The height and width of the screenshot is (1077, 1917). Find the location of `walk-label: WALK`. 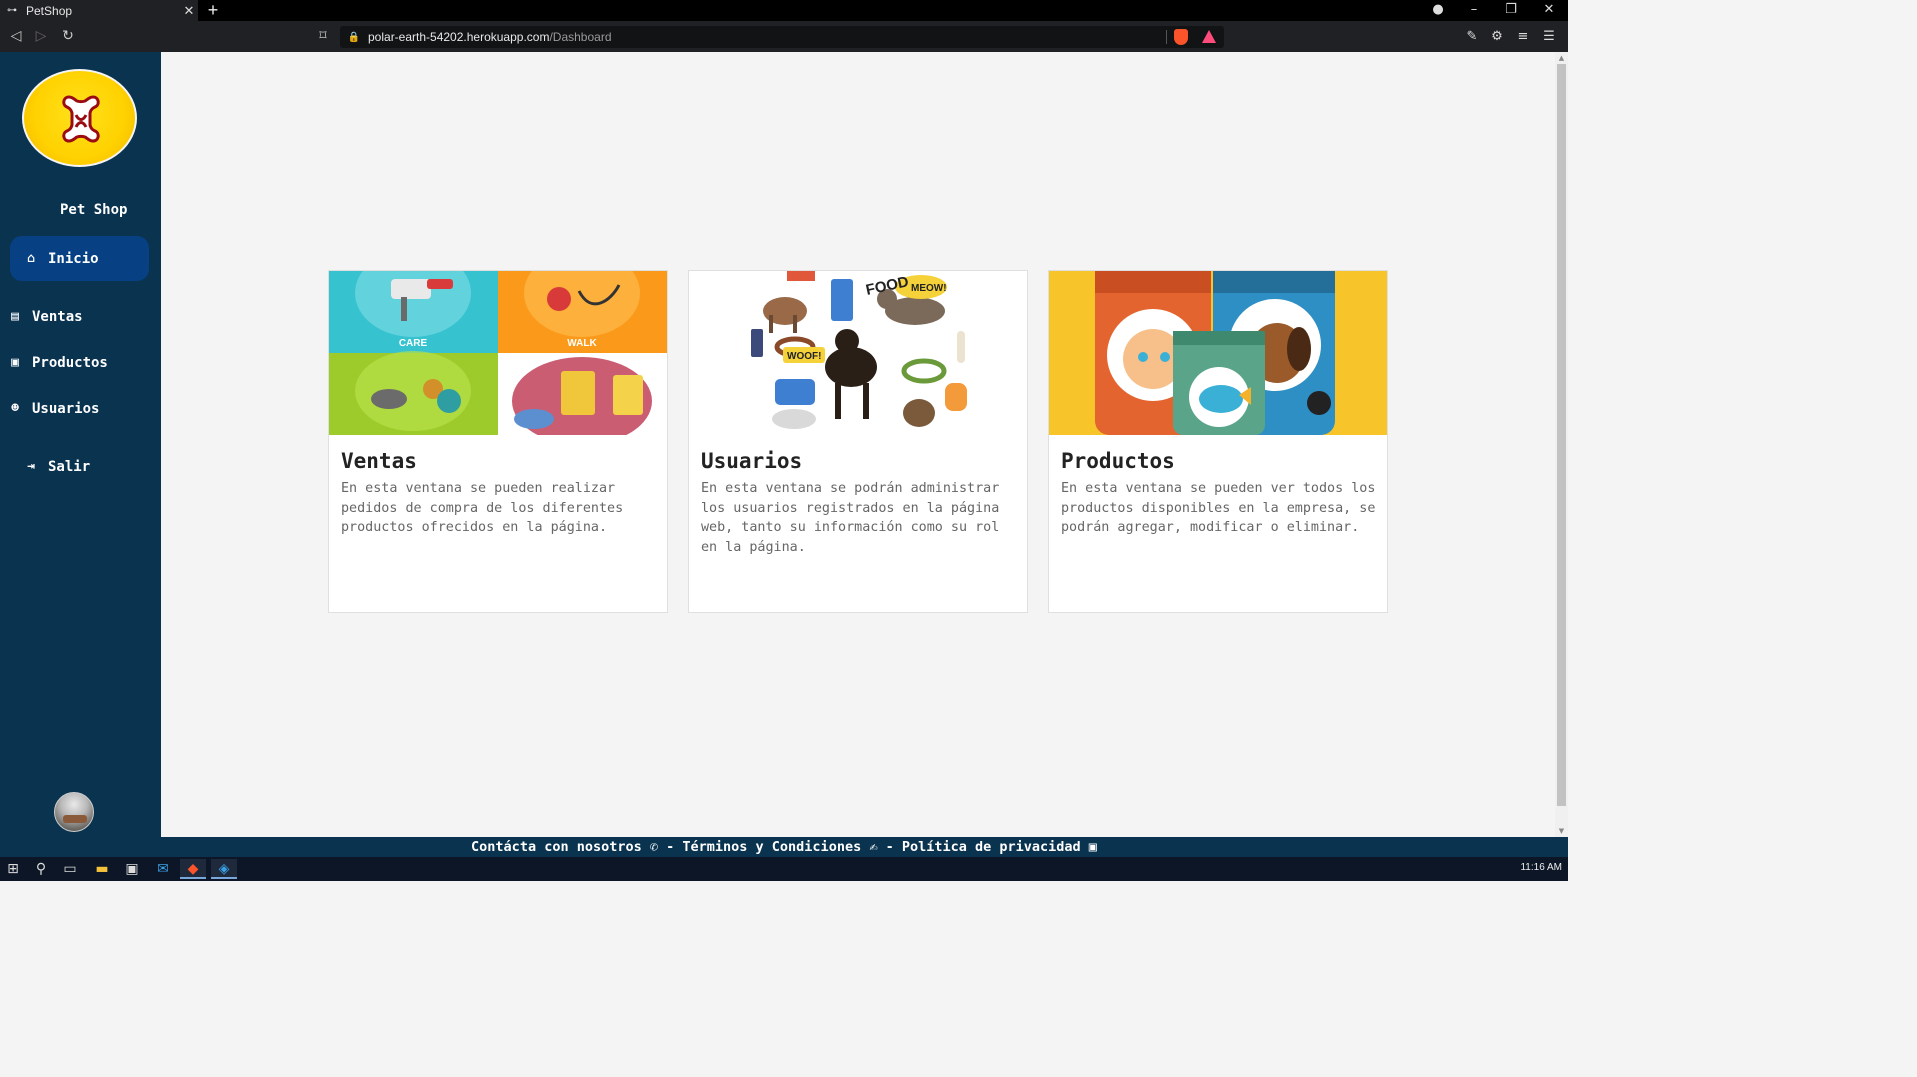

walk-label: WALK is located at coordinates (582, 343).